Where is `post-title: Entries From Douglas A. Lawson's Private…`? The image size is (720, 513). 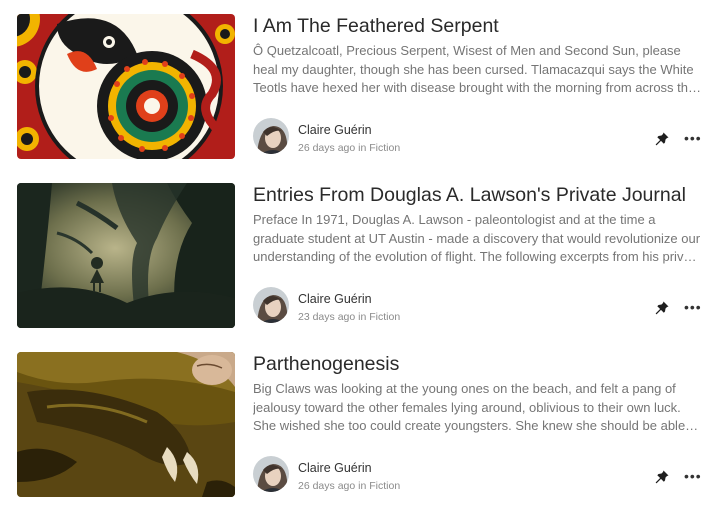
post-title: Entries From Douglas A. Lawson's Private… is located at coordinates (469, 195).